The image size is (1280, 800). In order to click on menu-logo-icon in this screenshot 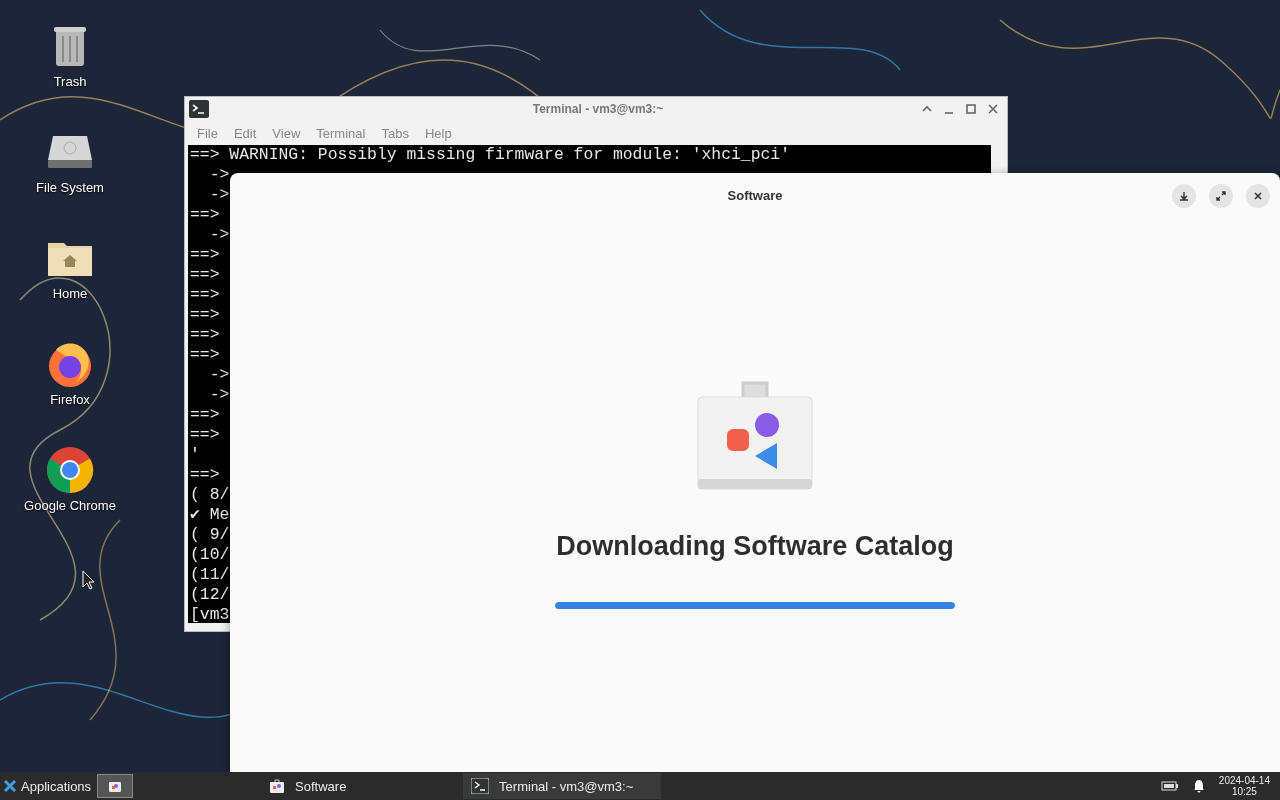, I will do `click(10, 786)`.